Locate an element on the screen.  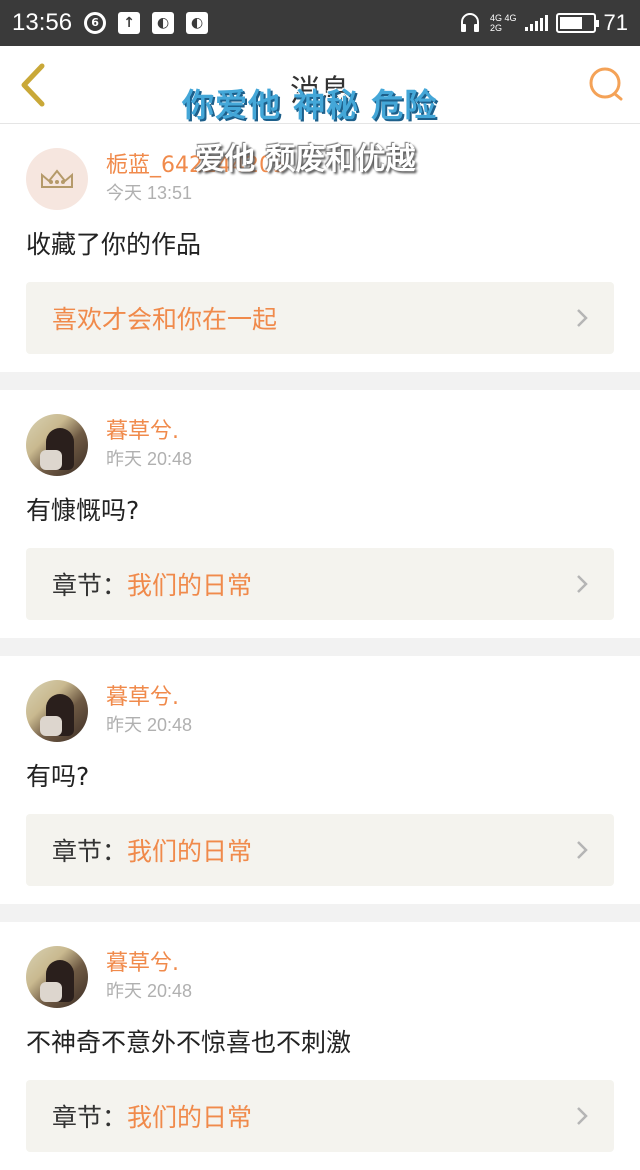
message-content: 不神奇不意外不惊喜也不刺激 is located at coordinates (189, 1042).